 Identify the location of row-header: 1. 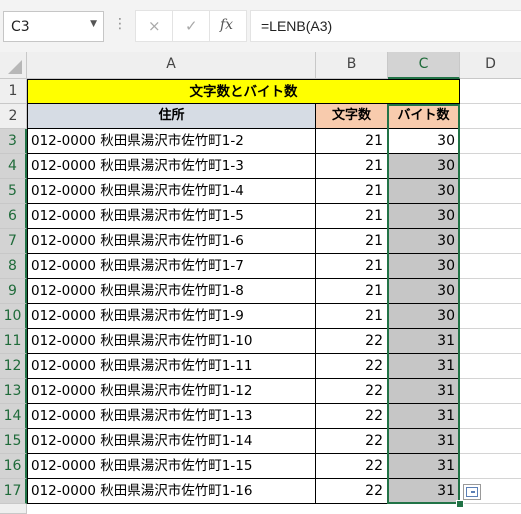
(13, 91).